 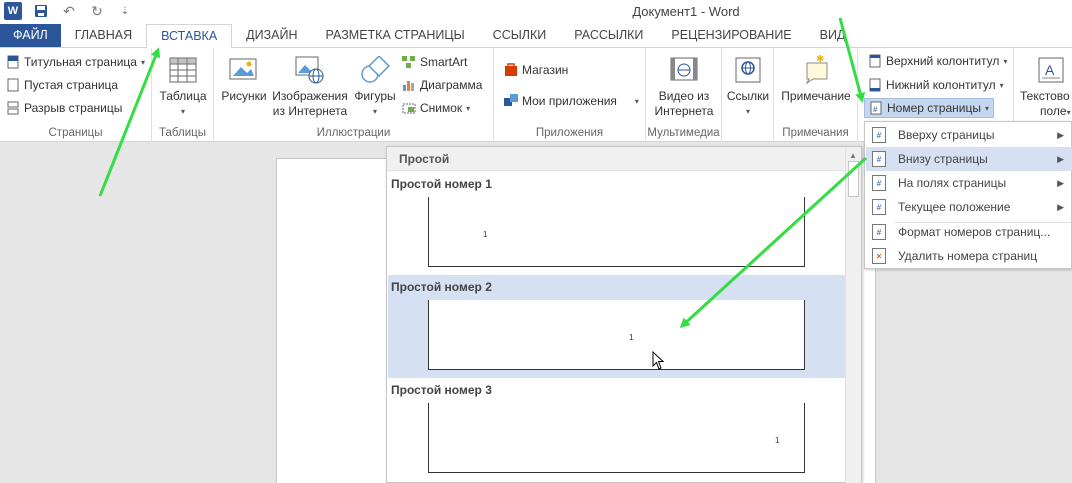 What do you see at coordinates (875, 61) in the screenshot?
I see `header-icon` at bounding box center [875, 61].